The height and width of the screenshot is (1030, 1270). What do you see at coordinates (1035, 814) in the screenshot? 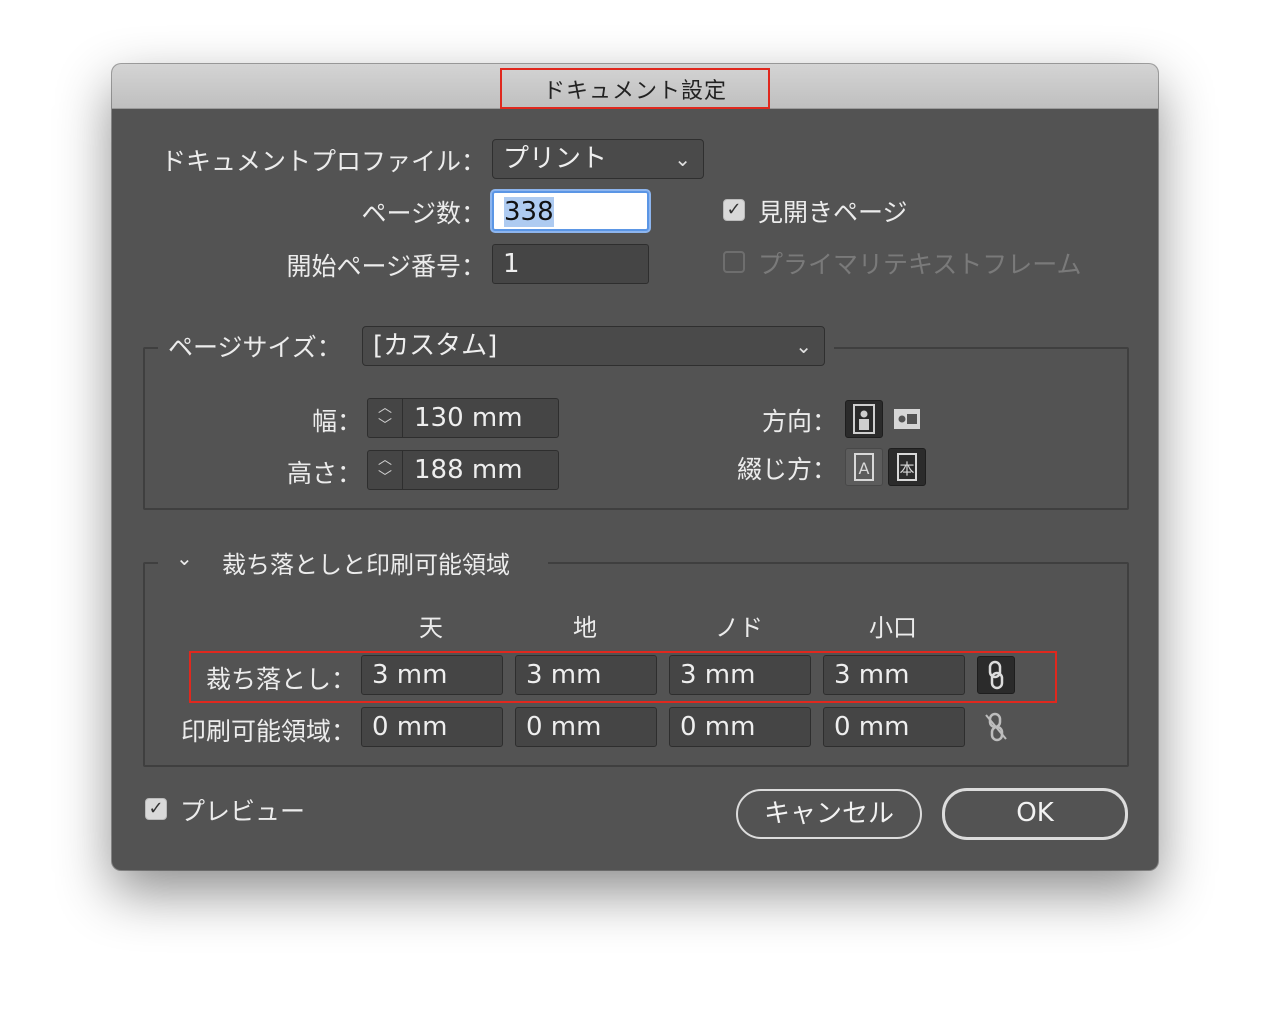
I see `ok-button: OK` at bounding box center [1035, 814].